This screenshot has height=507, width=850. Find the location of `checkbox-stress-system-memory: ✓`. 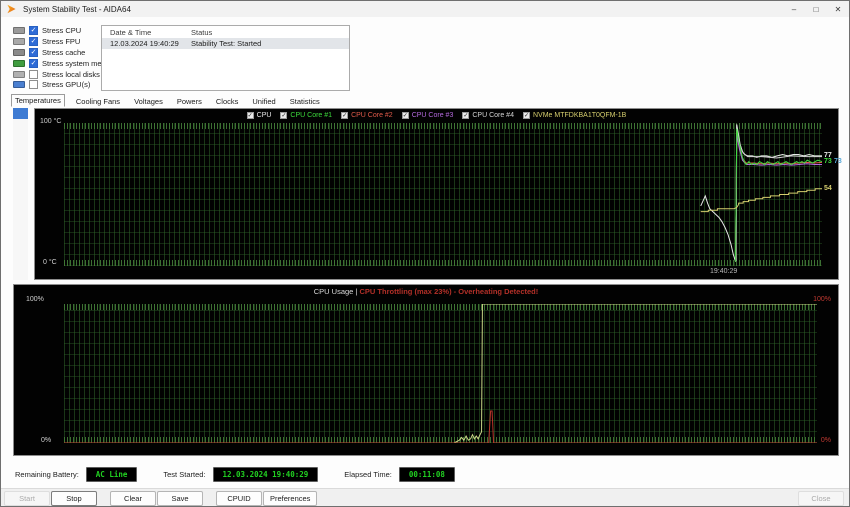

checkbox-stress-system-memory: ✓ is located at coordinates (33, 63).